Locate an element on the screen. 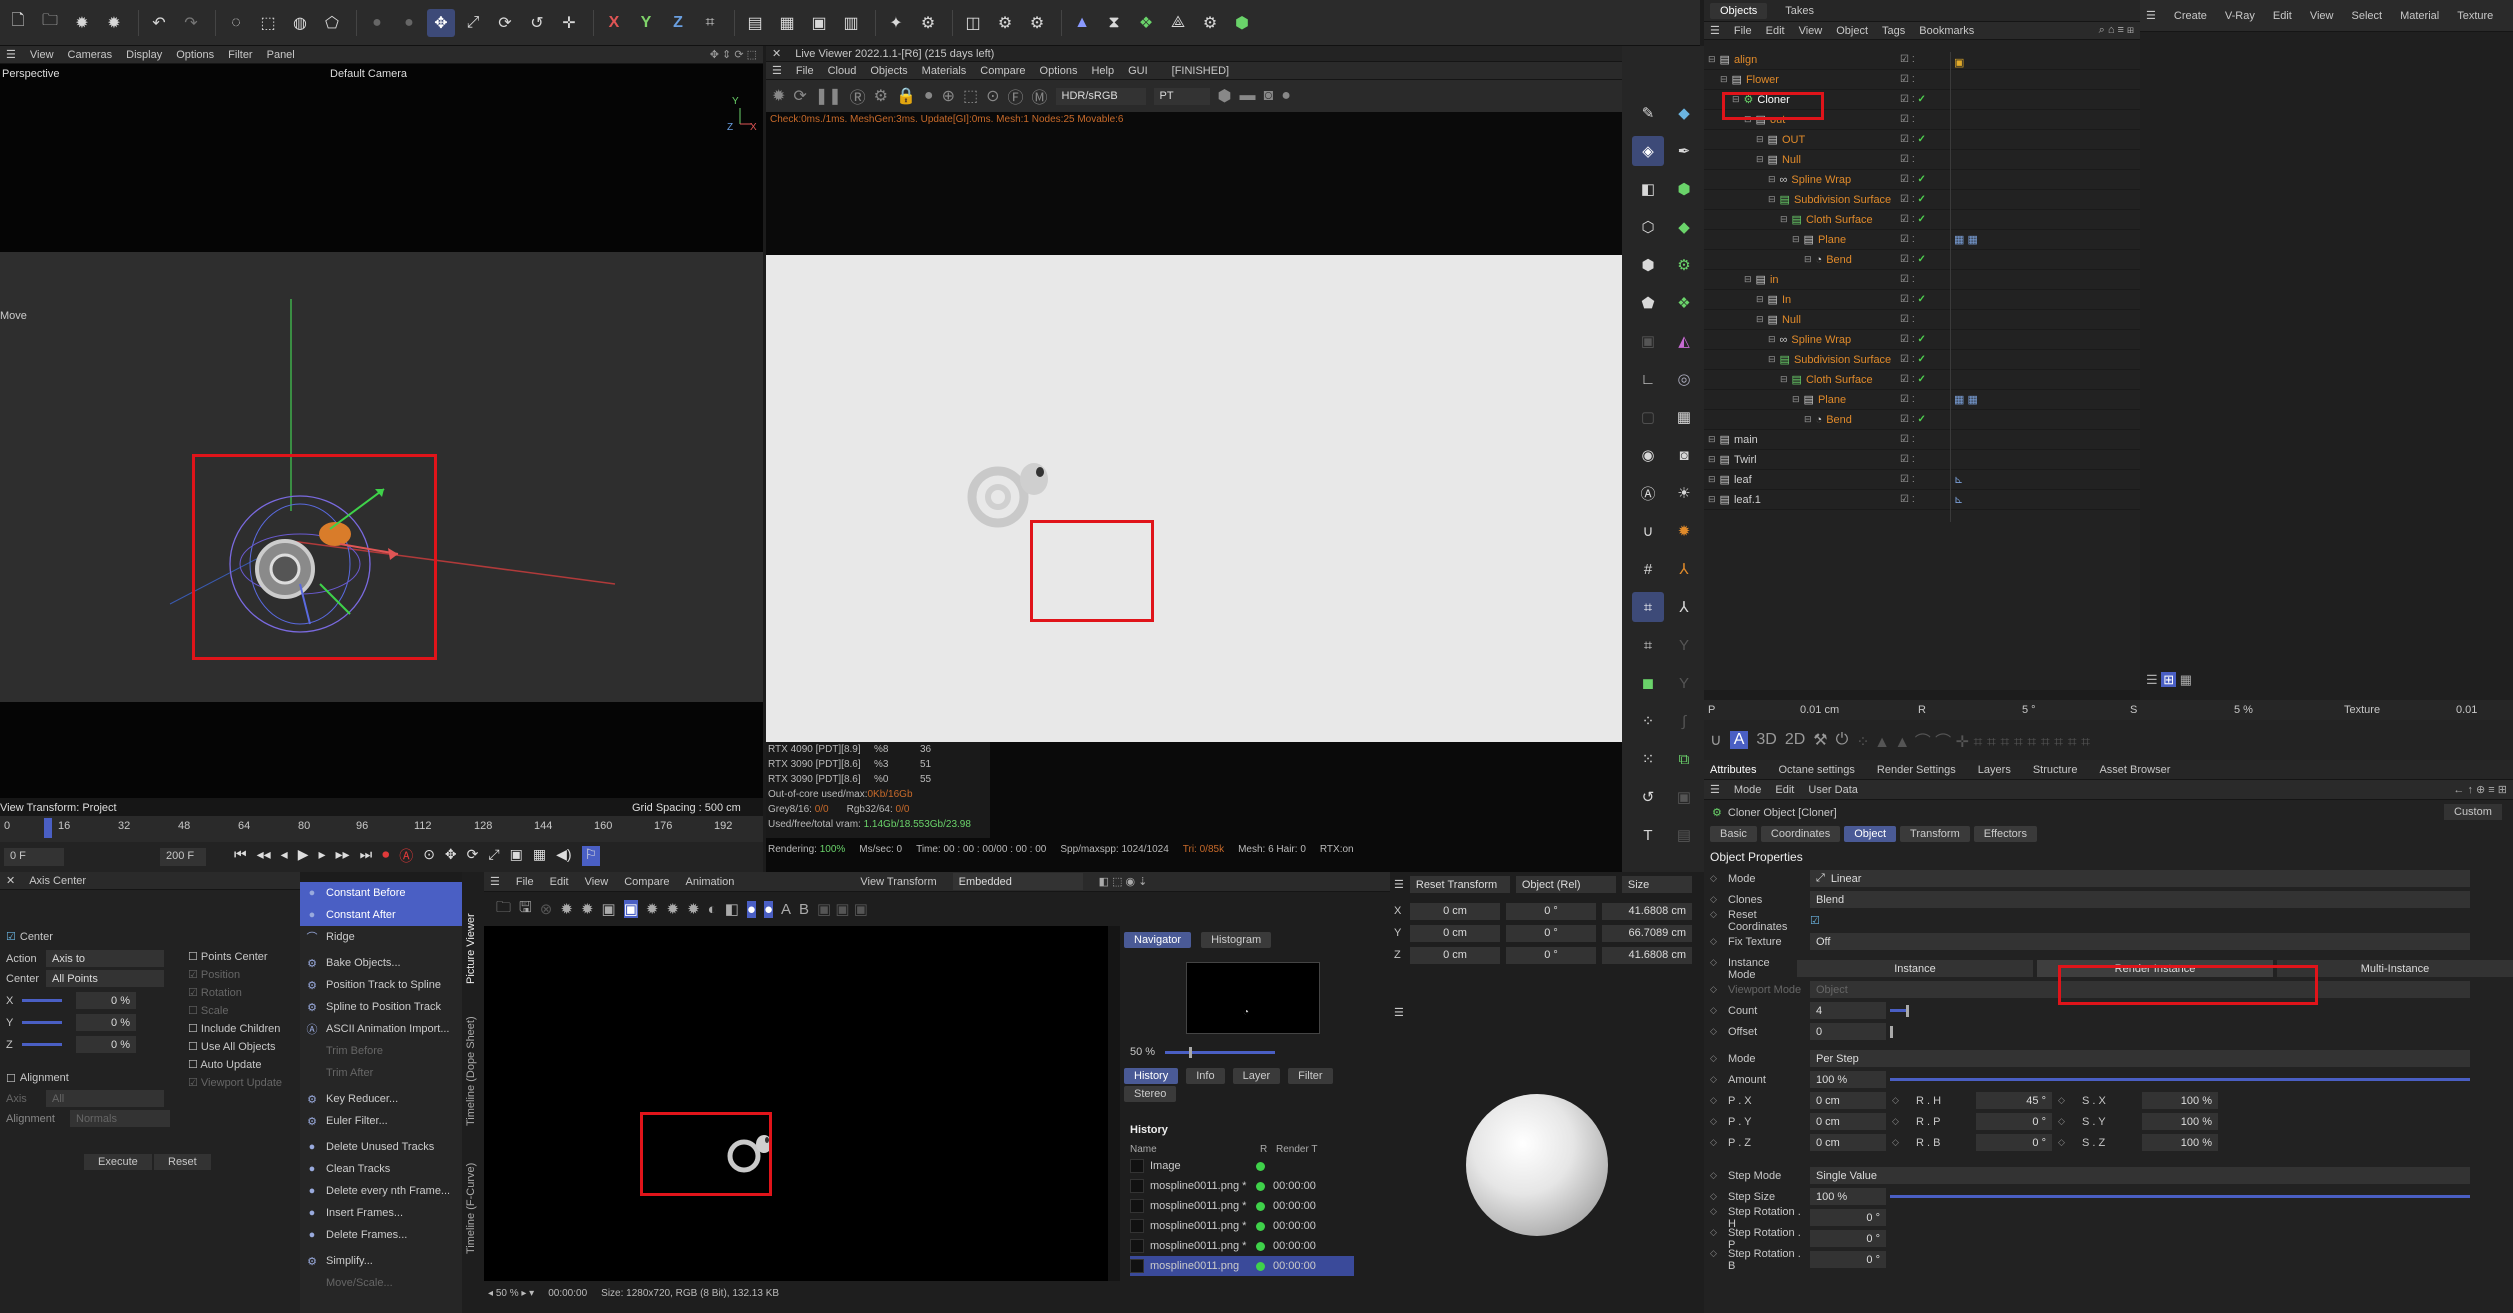 The height and width of the screenshot is (1313, 2513). sun-orange-icon: ✹ is located at coordinates (1684, 531).